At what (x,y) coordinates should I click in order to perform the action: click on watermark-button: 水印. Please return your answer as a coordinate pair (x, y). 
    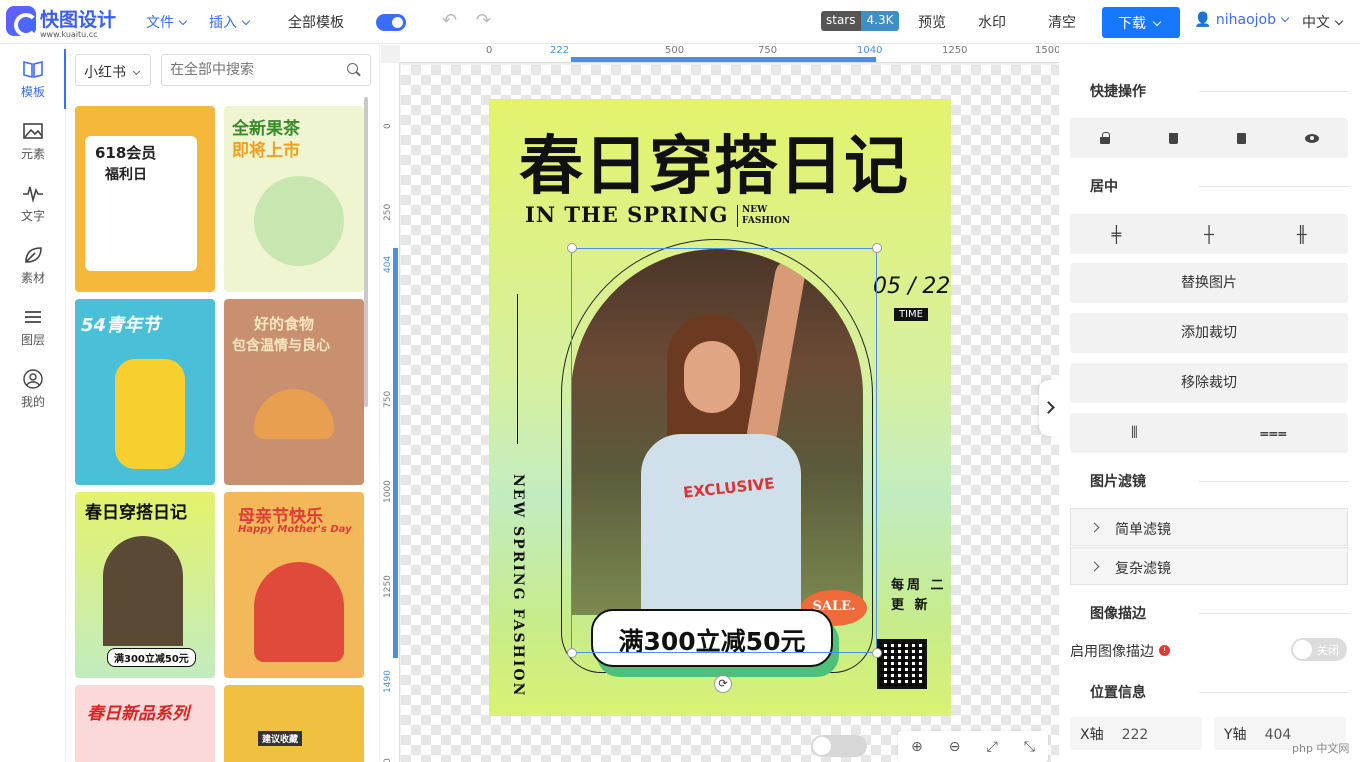
    Looking at the image, I should click on (992, 22).